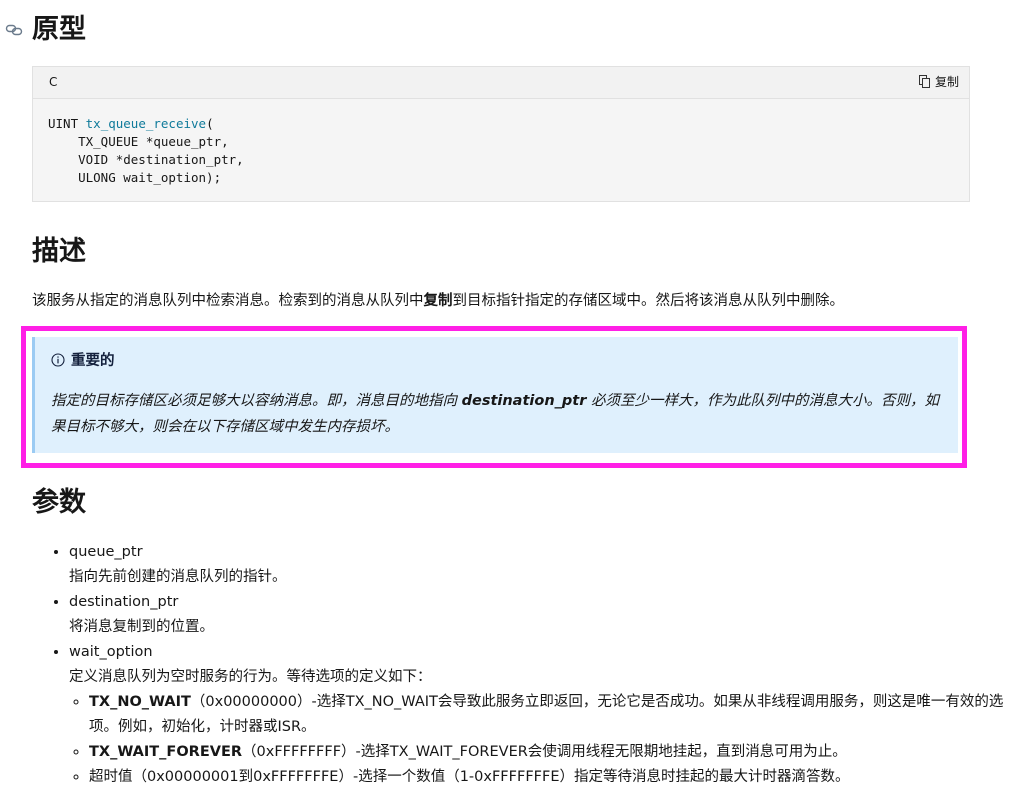 This screenshot has height=804, width=1009. What do you see at coordinates (138, 141) in the screenshot?
I see `code-line: TX_QUEUE *queue_ptr,` at bounding box center [138, 141].